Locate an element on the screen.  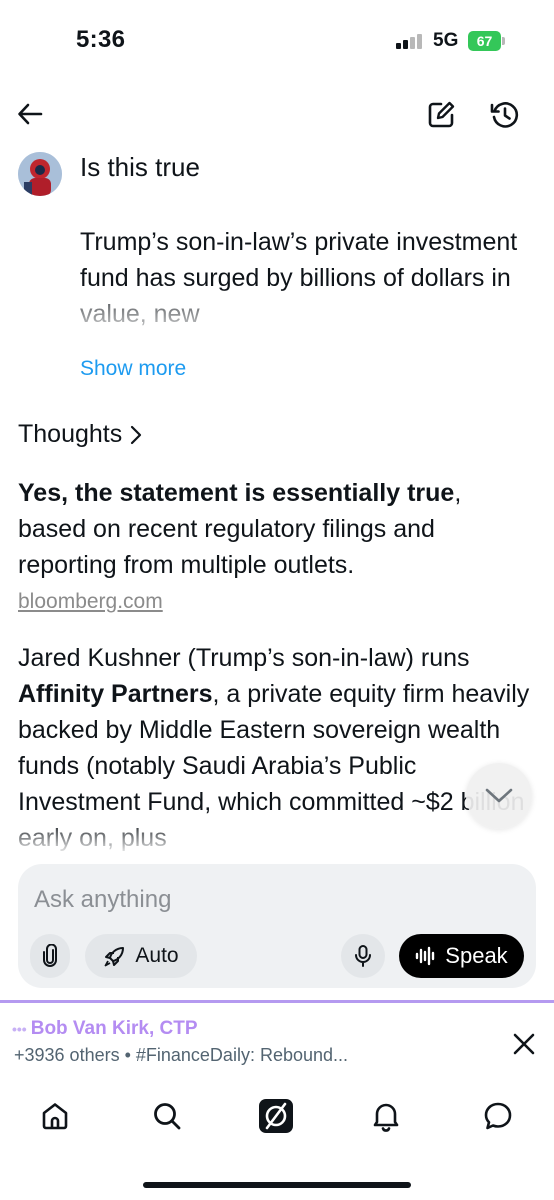
response-fade is located at coordinates (277, 838).